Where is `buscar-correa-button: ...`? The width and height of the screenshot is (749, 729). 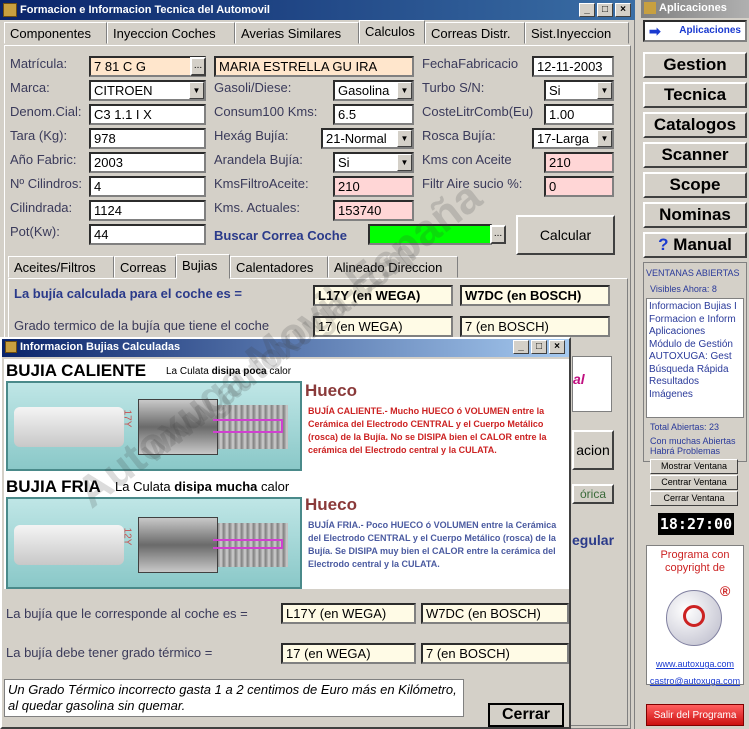
buscar-correa-button: ... is located at coordinates (498, 234).